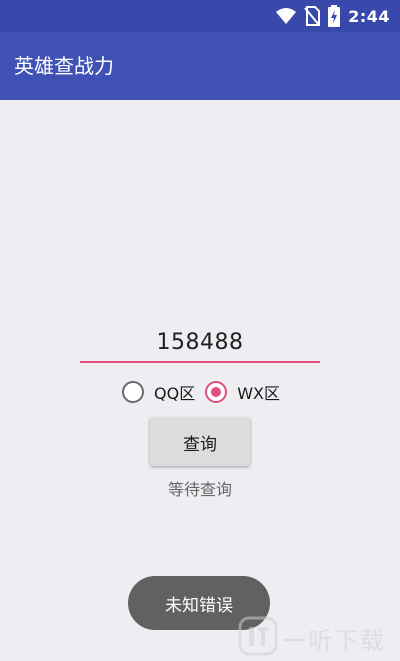 Image resolution: width=400 pixels, height=661 pixels. I want to click on watermark: 一听下载, so click(312, 638).